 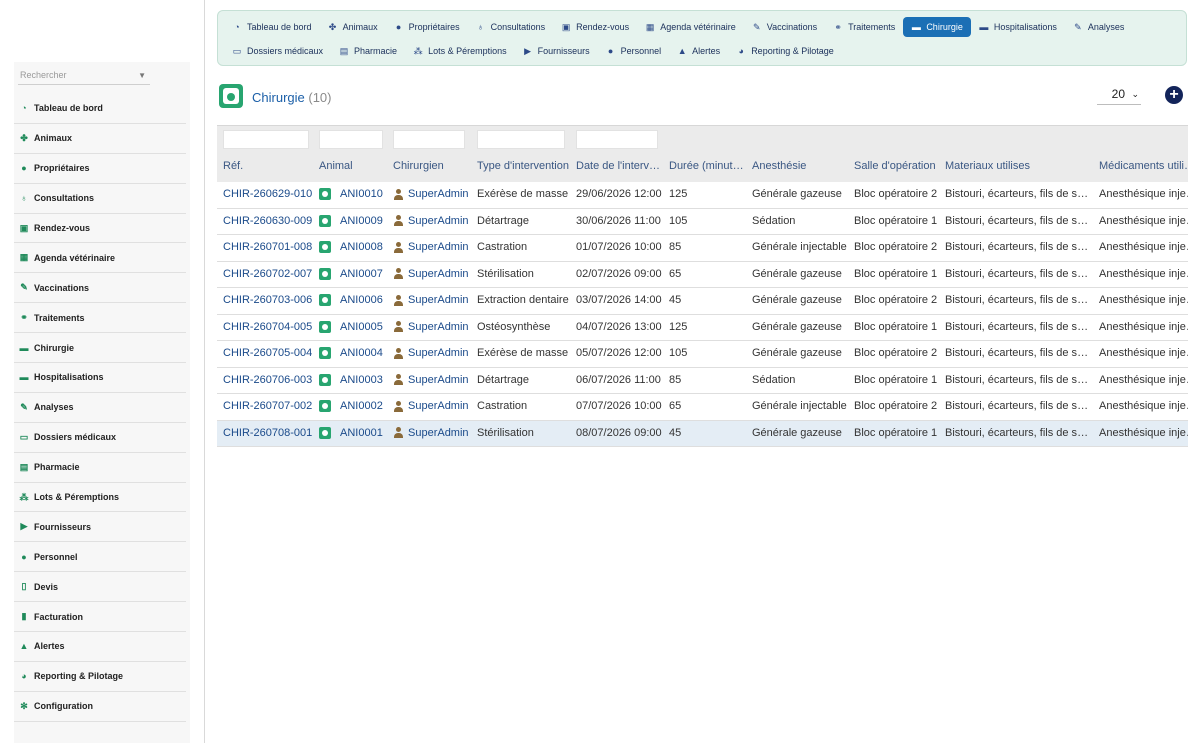 What do you see at coordinates (556, 51) in the screenshot?
I see `nav-tab-fournisseurs: ▶ Fournisseurs` at bounding box center [556, 51].